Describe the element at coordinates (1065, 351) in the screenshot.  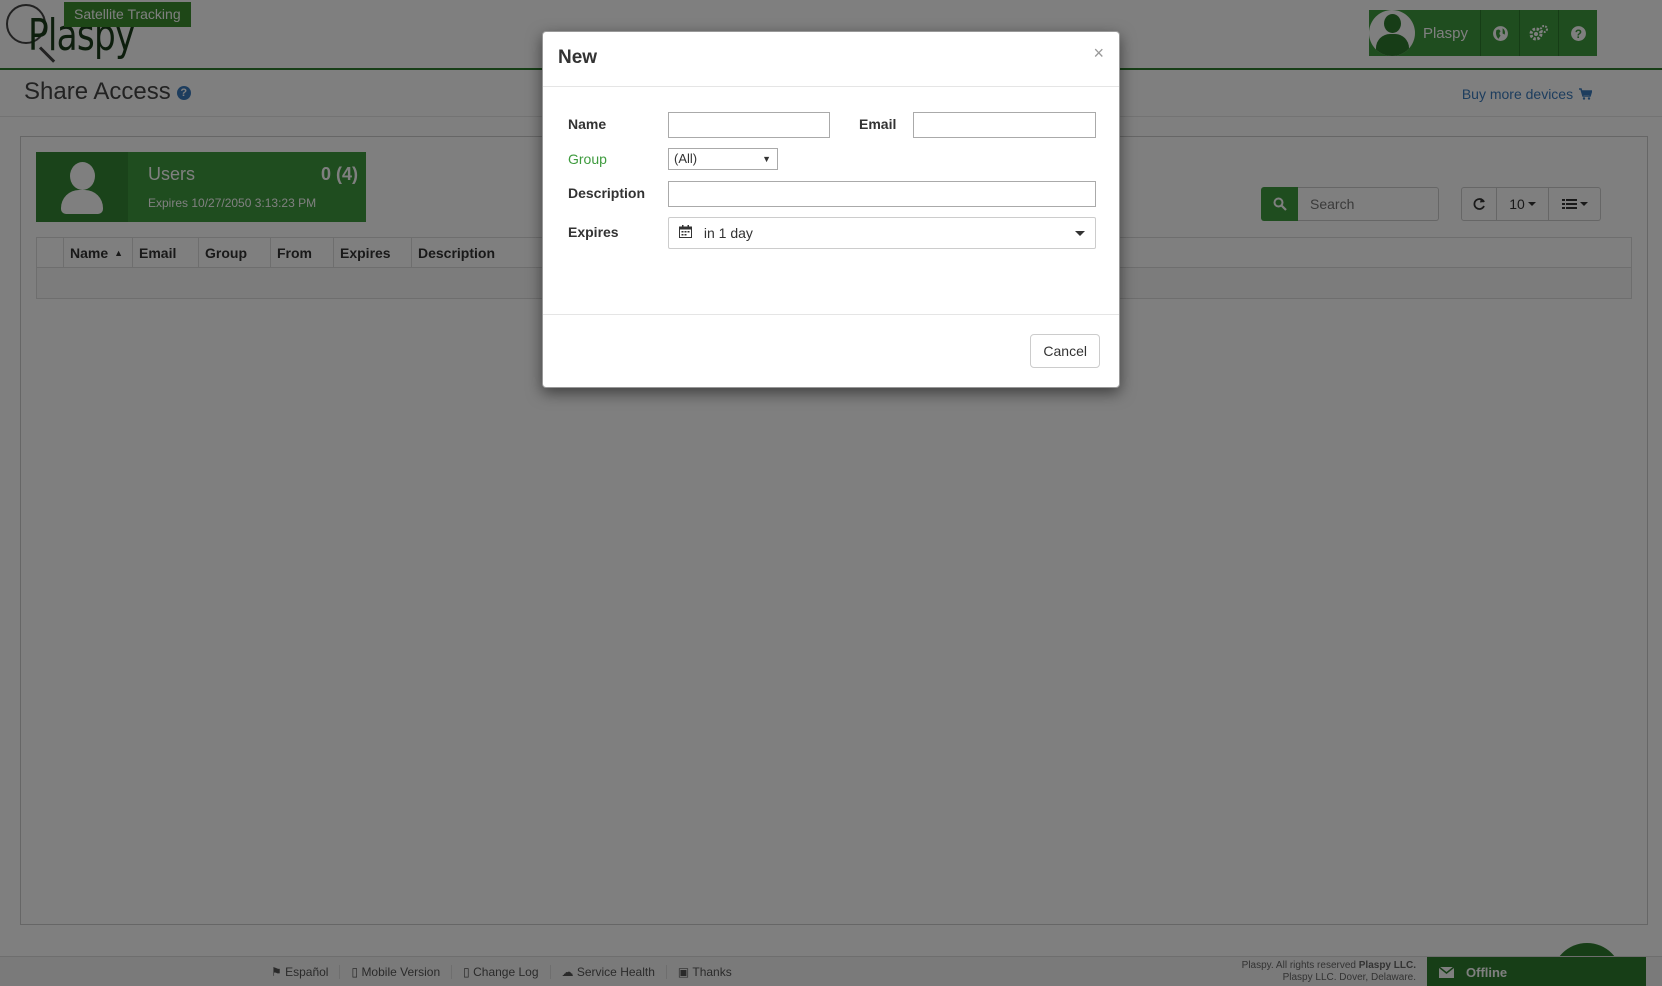
I see `cancel-button: Cancel` at that location.